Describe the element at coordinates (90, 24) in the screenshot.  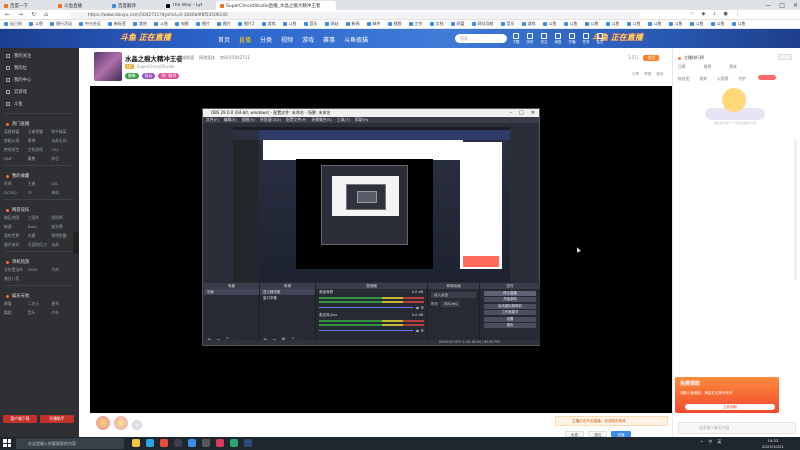
I see `bookmark-item: 中古社区` at that location.